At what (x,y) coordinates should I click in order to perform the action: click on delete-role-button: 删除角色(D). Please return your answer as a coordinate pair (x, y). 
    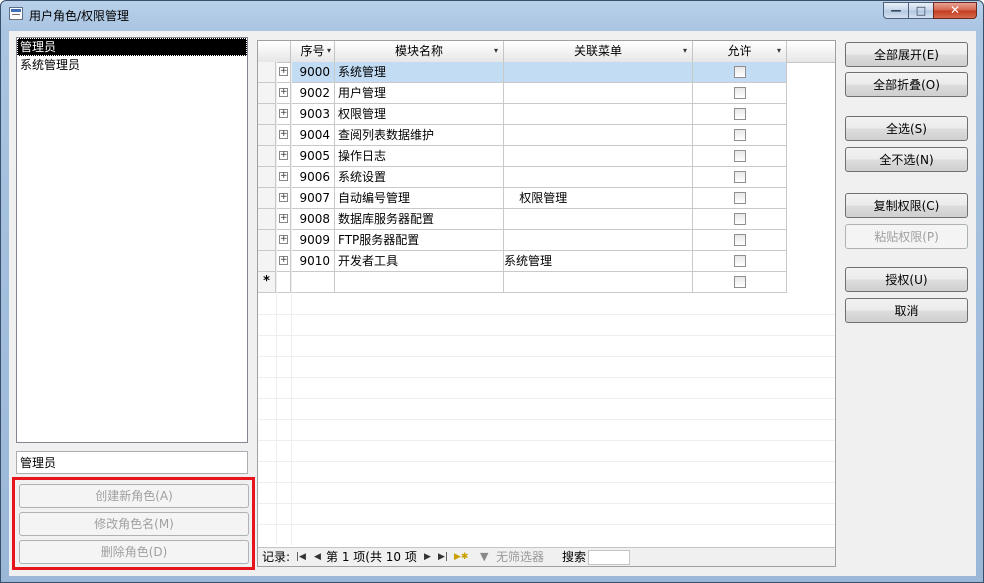
    Looking at the image, I should click on (134, 552).